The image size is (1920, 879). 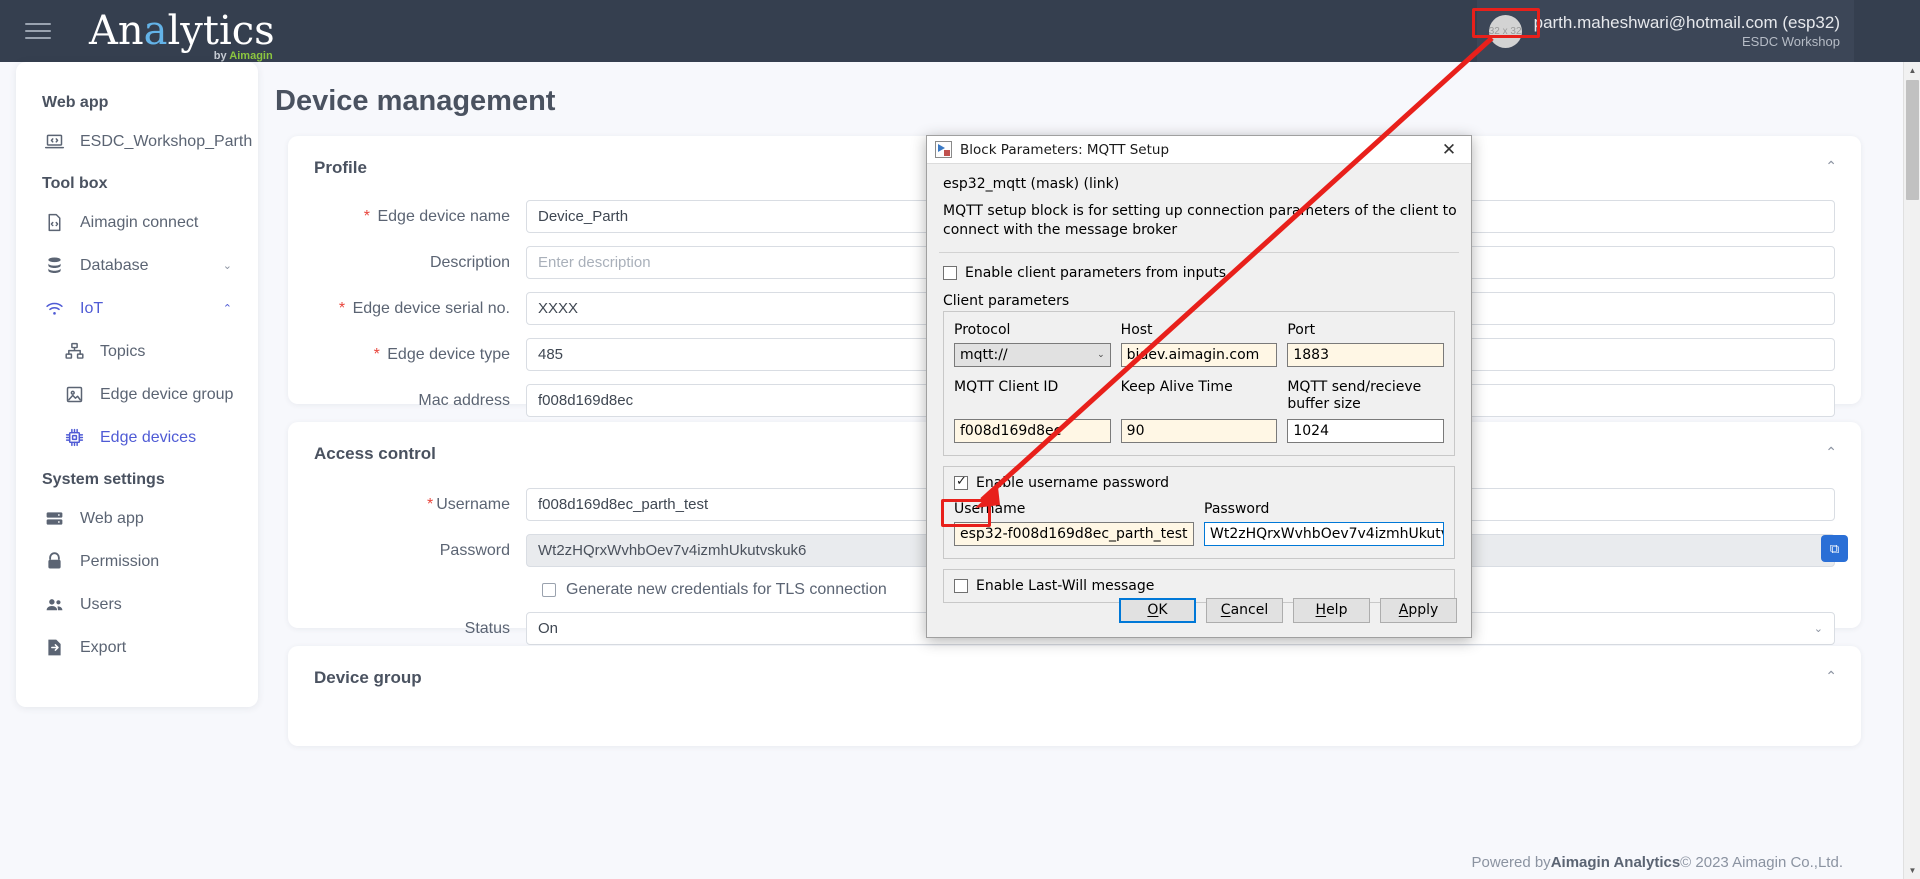 I want to click on client-parameters-legend: Client parameters, so click(x=1006, y=301).